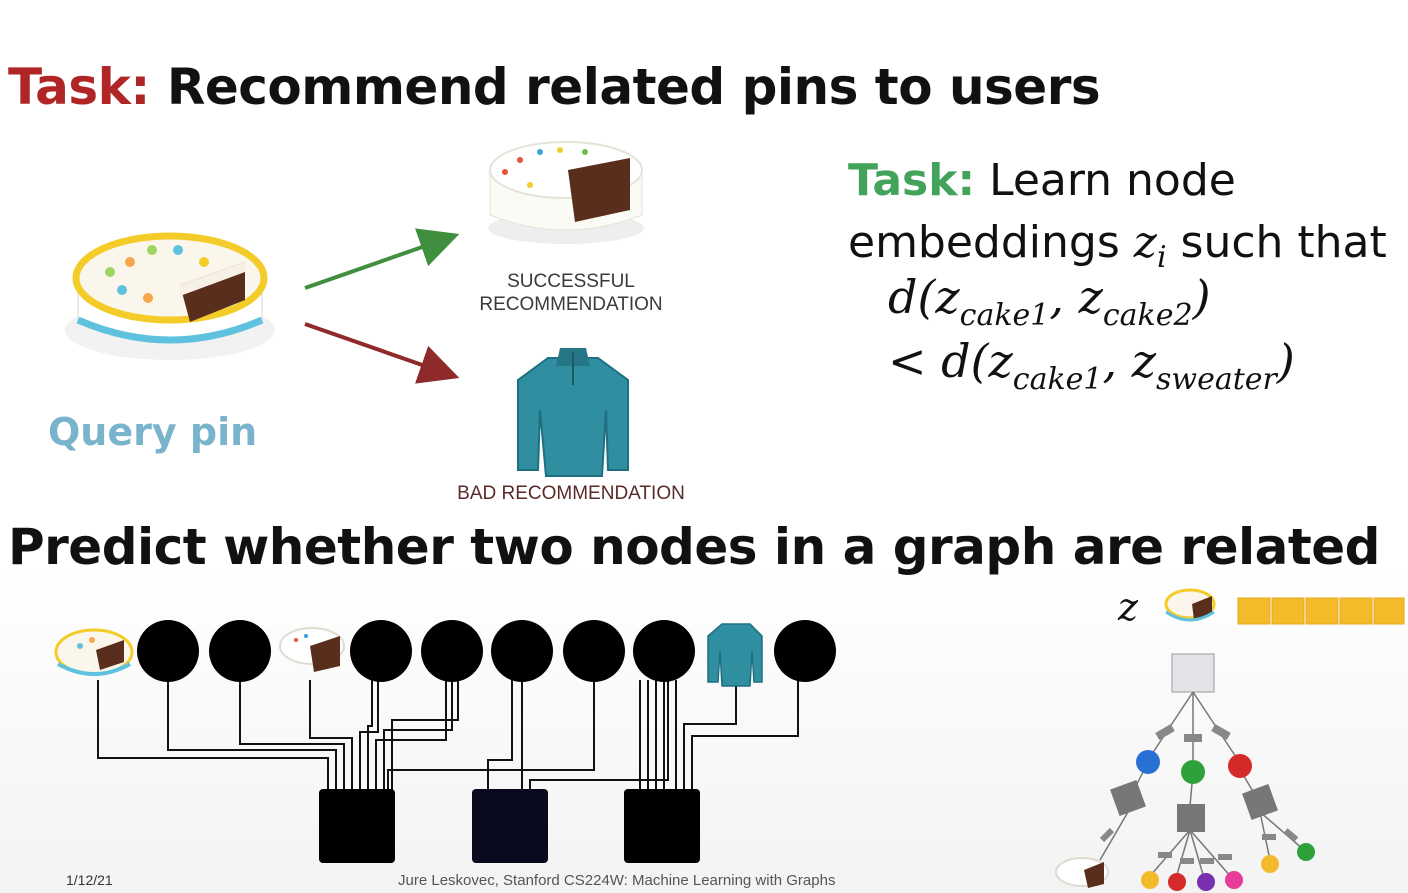 Image resolution: width=1408 pixels, height=893 pixels. I want to click on graph-node-sweater, so click(735, 655).